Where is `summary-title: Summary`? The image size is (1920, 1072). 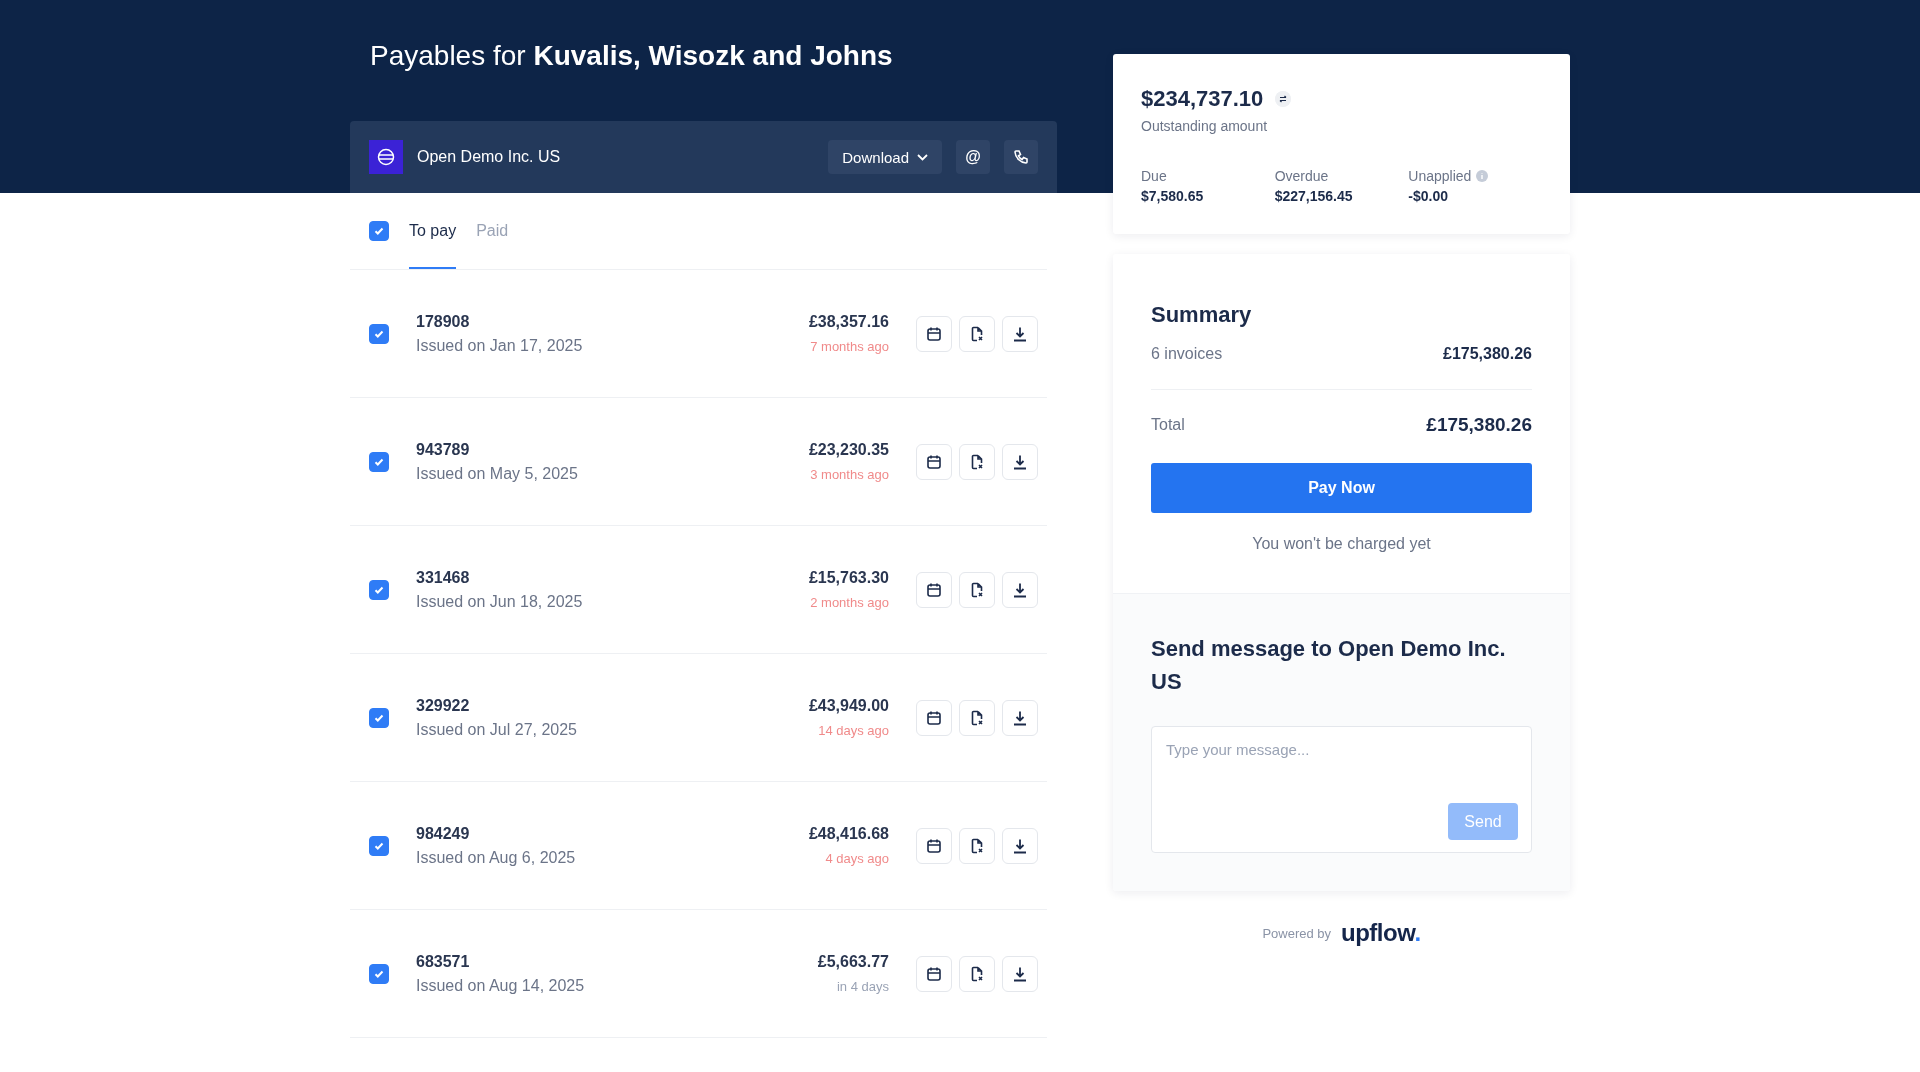 summary-title: Summary is located at coordinates (1202, 315).